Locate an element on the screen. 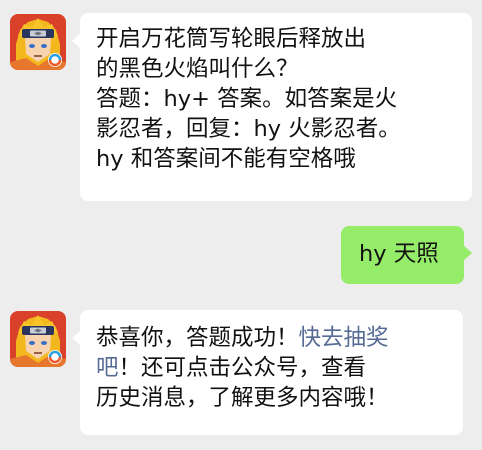 This screenshot has width=482, height=450. message-text: hy 天照 is located at coordinates (399, 254).